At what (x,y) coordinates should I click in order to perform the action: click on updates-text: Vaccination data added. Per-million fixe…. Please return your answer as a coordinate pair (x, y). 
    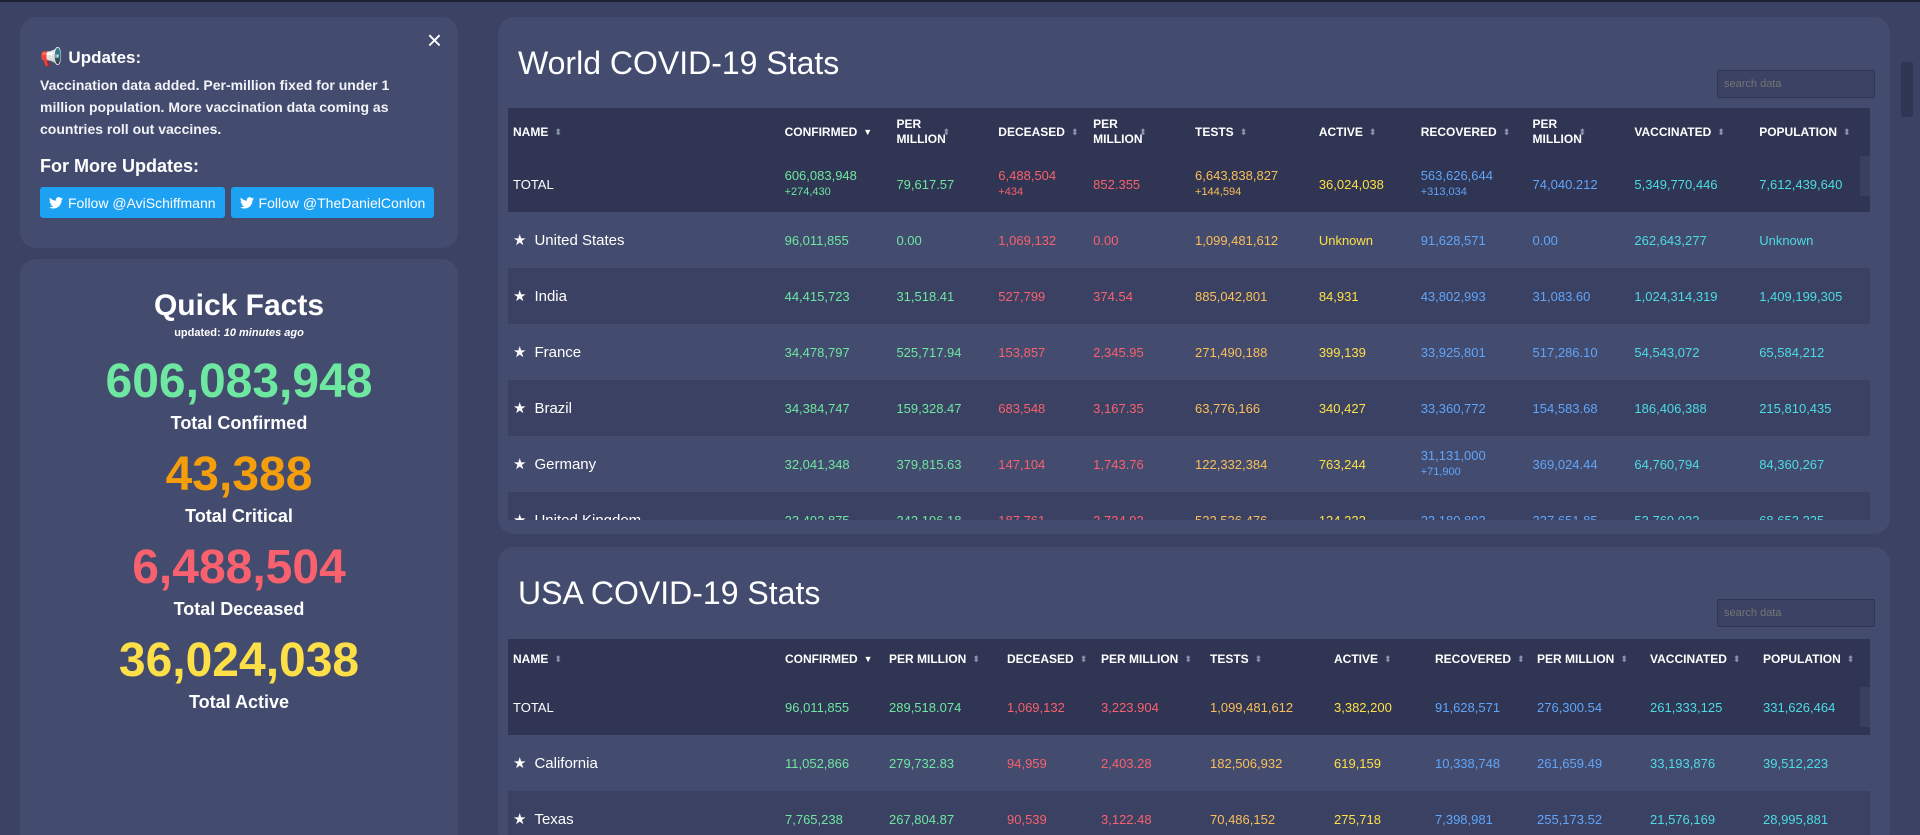
    Looking at the image, I should click on (215, 107).